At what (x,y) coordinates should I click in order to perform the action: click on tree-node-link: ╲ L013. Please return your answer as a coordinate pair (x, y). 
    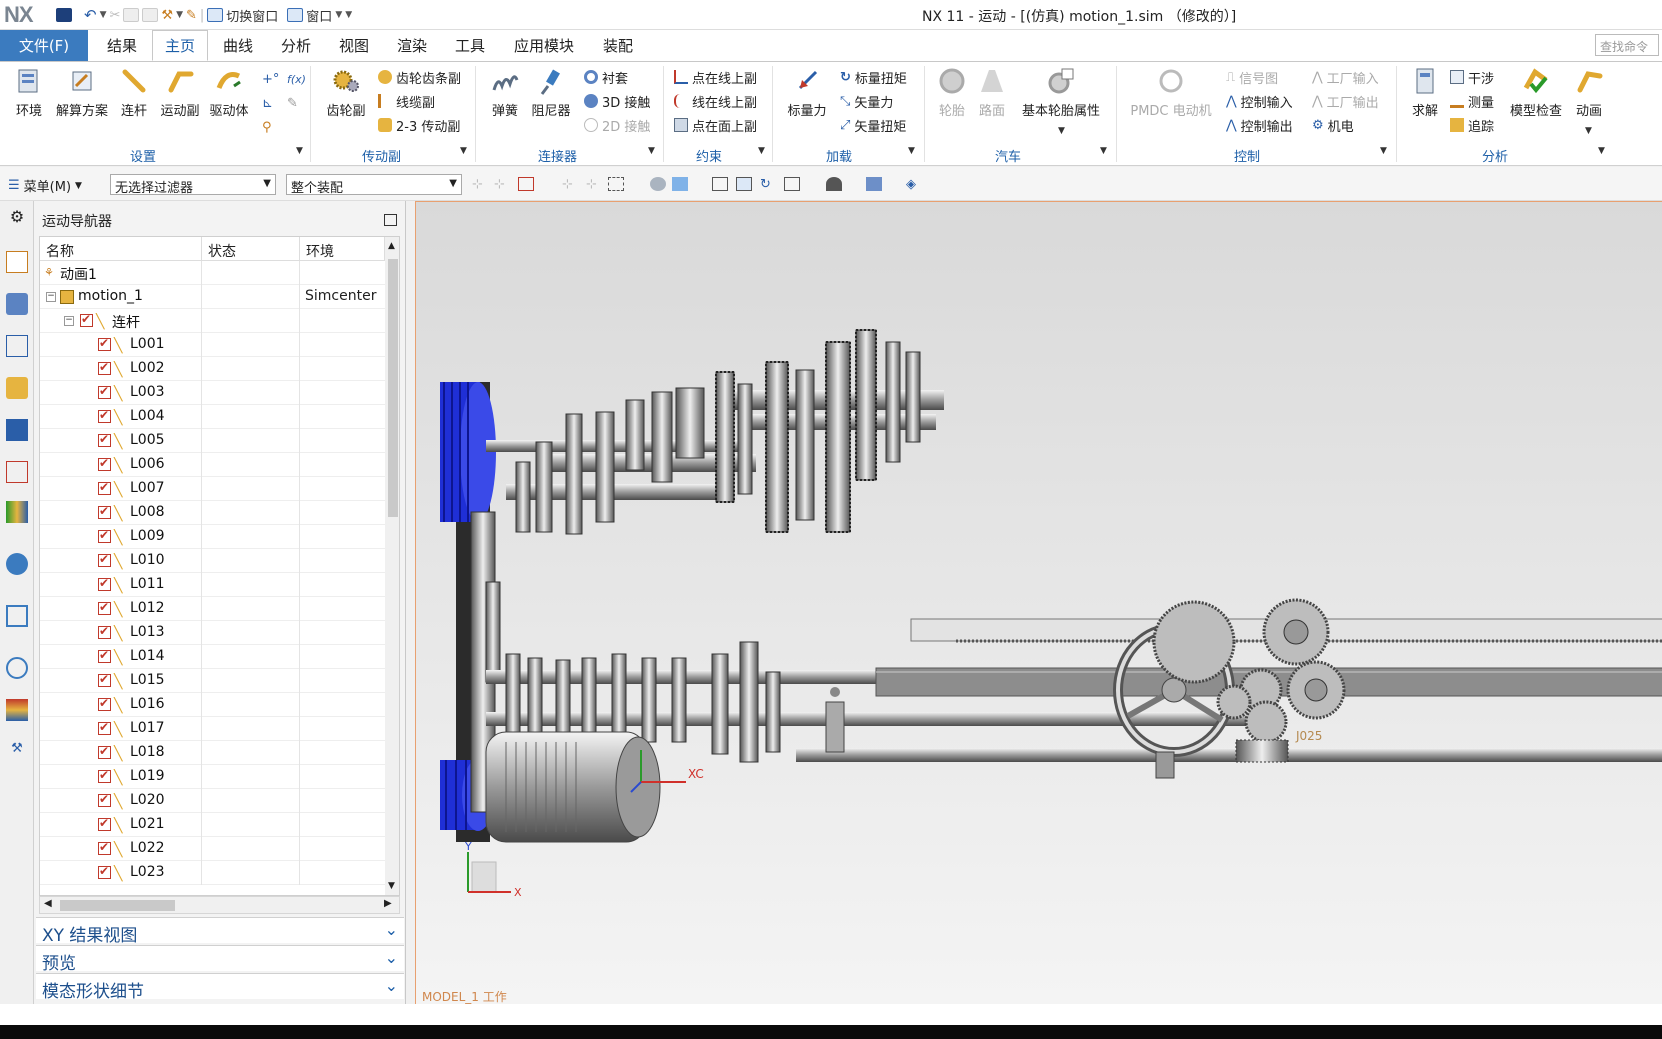
    Looking at the image, I should click on (212, 633).